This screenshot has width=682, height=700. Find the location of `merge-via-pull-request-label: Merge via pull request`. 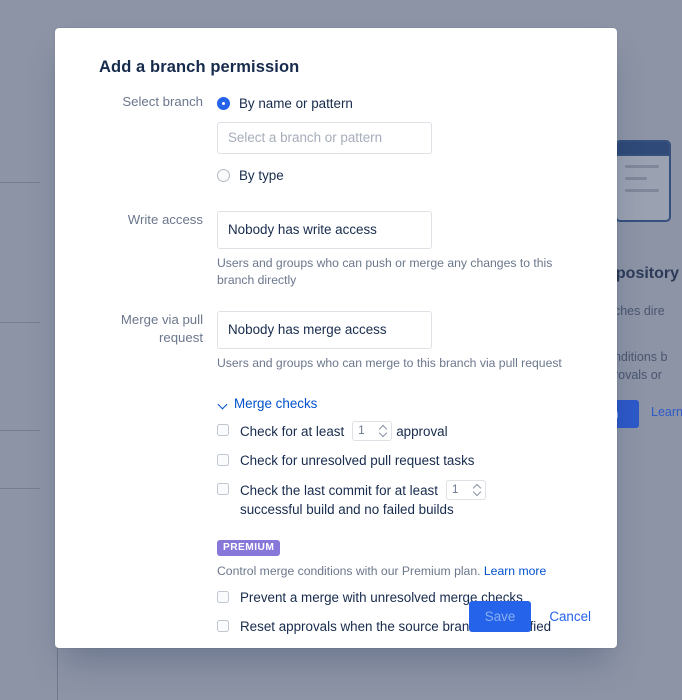

merge-via-pull-request-label: Merge via pull request is located at coordinates (161, 328).